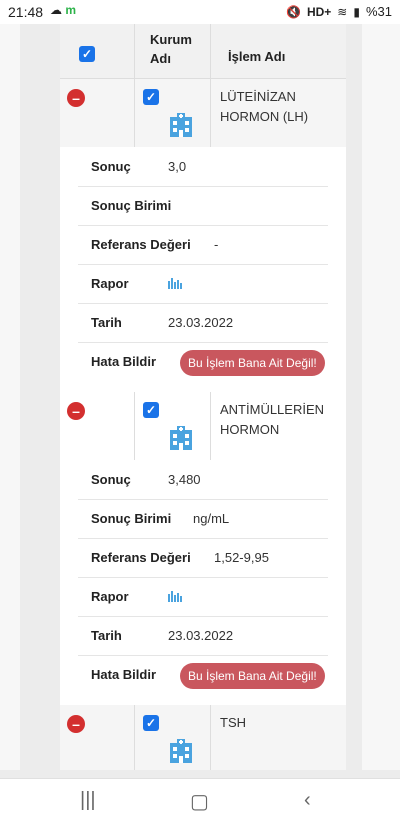 The width and height of the screenshot is (400, 823). Describe the element at coordinates (381, 397) in the screenshot. I see `page-margin-right` at that location.